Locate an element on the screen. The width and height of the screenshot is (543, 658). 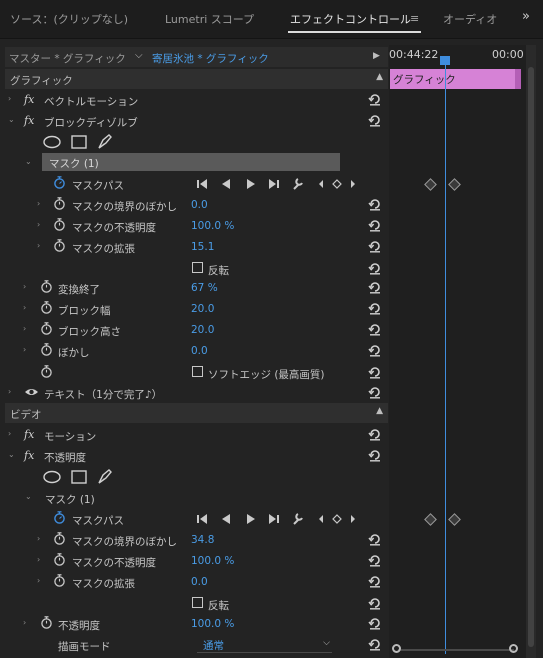
mask-label: マスク (1) is located at coordinates (70, 499).